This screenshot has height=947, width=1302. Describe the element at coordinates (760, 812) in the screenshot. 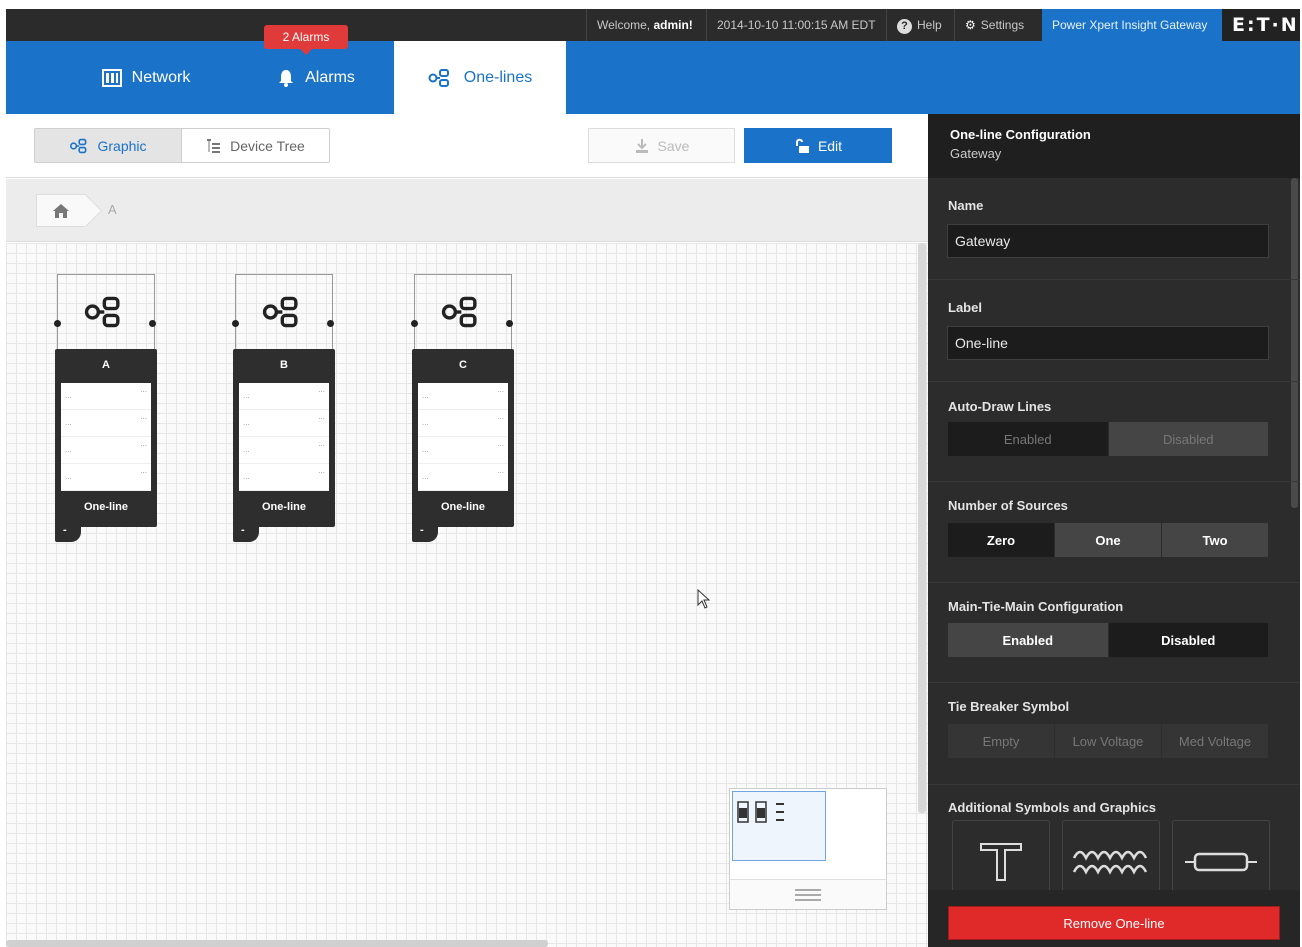

I see `minimap-preview-icon` at that location.